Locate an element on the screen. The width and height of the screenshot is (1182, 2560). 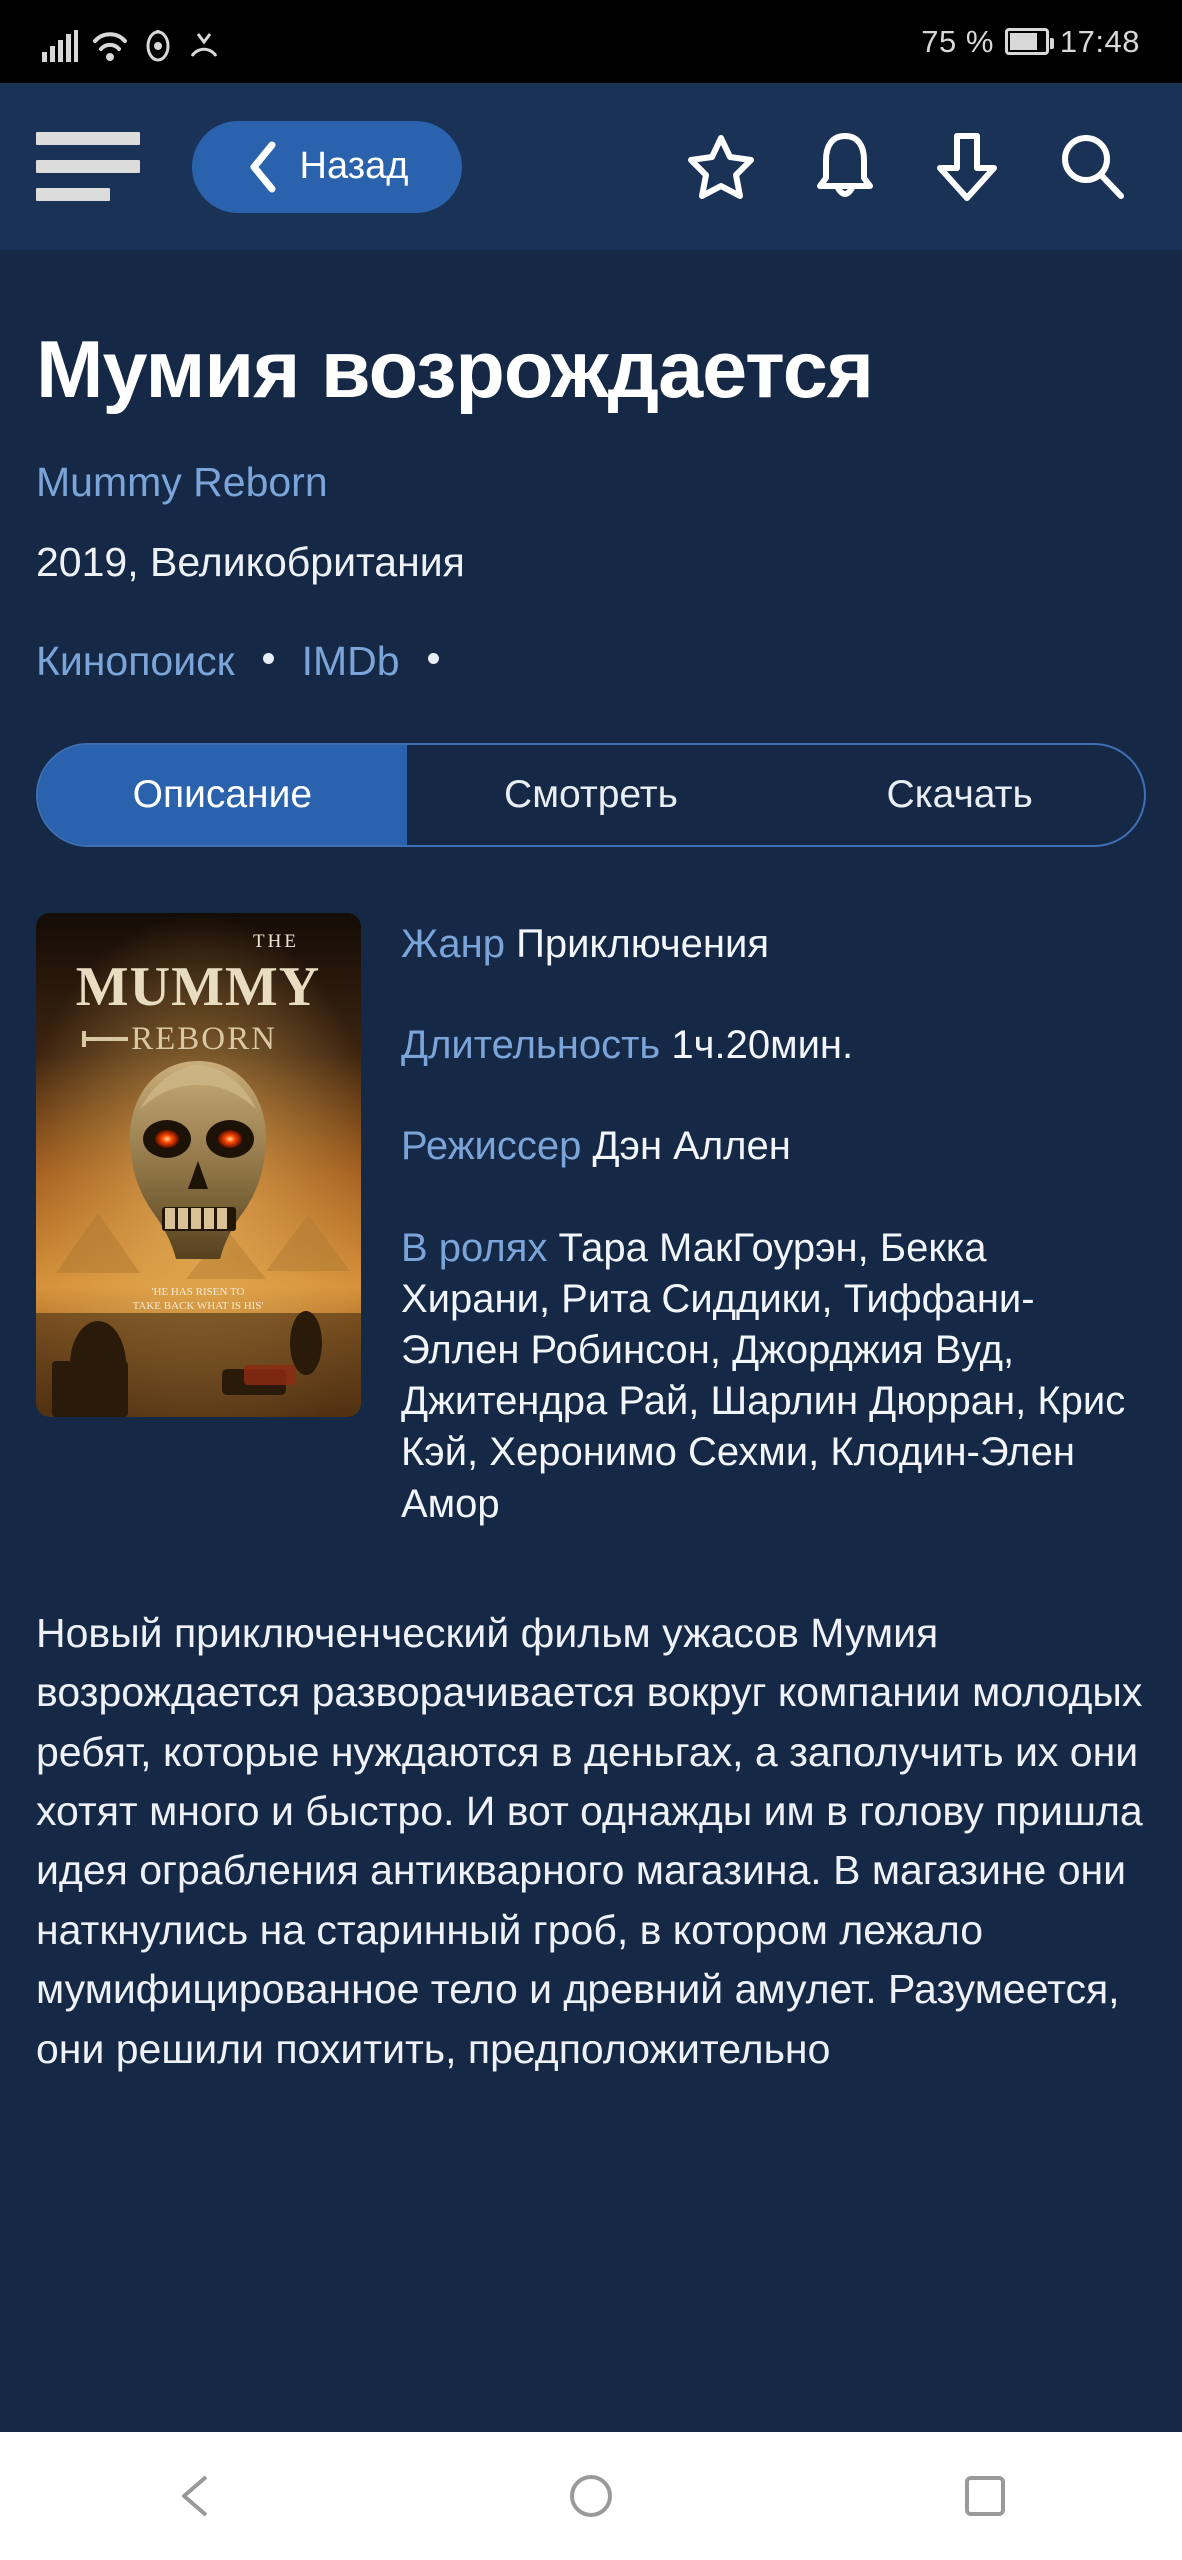
rating-value-imdb is located at coordinates (433, 659).